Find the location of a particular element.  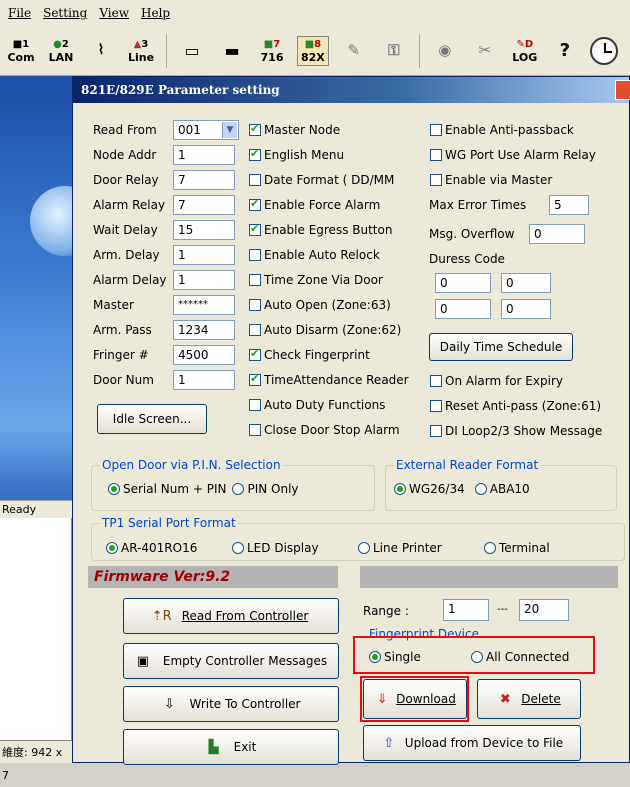

delete-button: ✖ Delete is located at coordinates (529, 699).